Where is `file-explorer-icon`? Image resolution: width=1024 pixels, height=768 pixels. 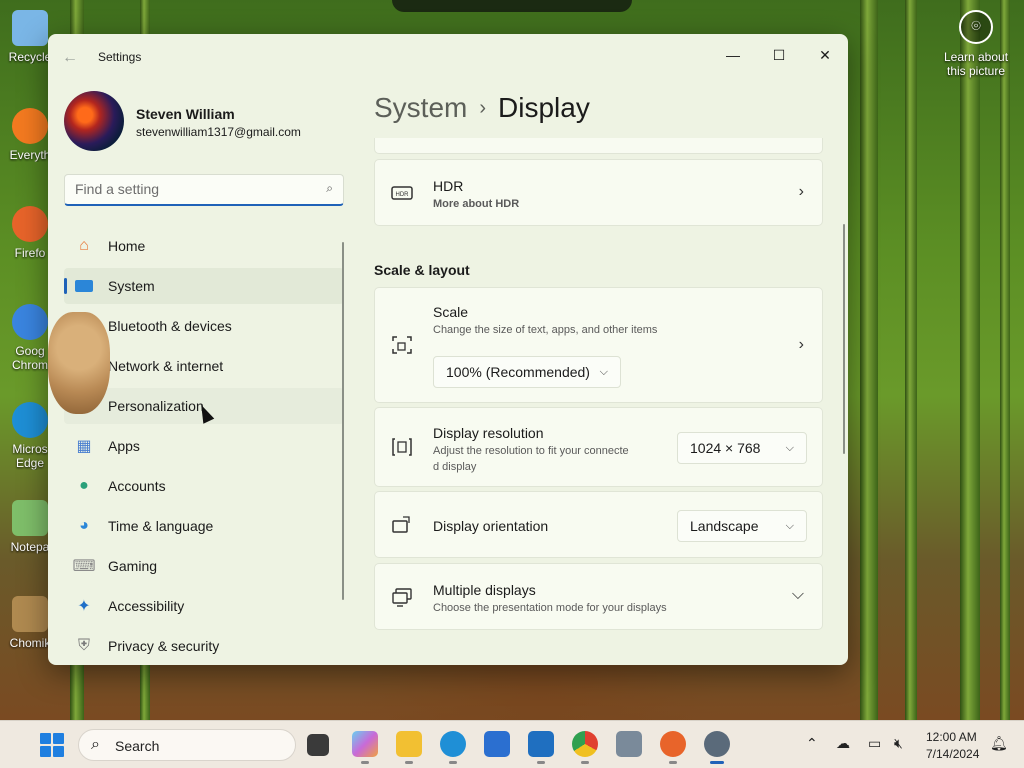
file-explorer-icon is located at coordinates (409, 747).